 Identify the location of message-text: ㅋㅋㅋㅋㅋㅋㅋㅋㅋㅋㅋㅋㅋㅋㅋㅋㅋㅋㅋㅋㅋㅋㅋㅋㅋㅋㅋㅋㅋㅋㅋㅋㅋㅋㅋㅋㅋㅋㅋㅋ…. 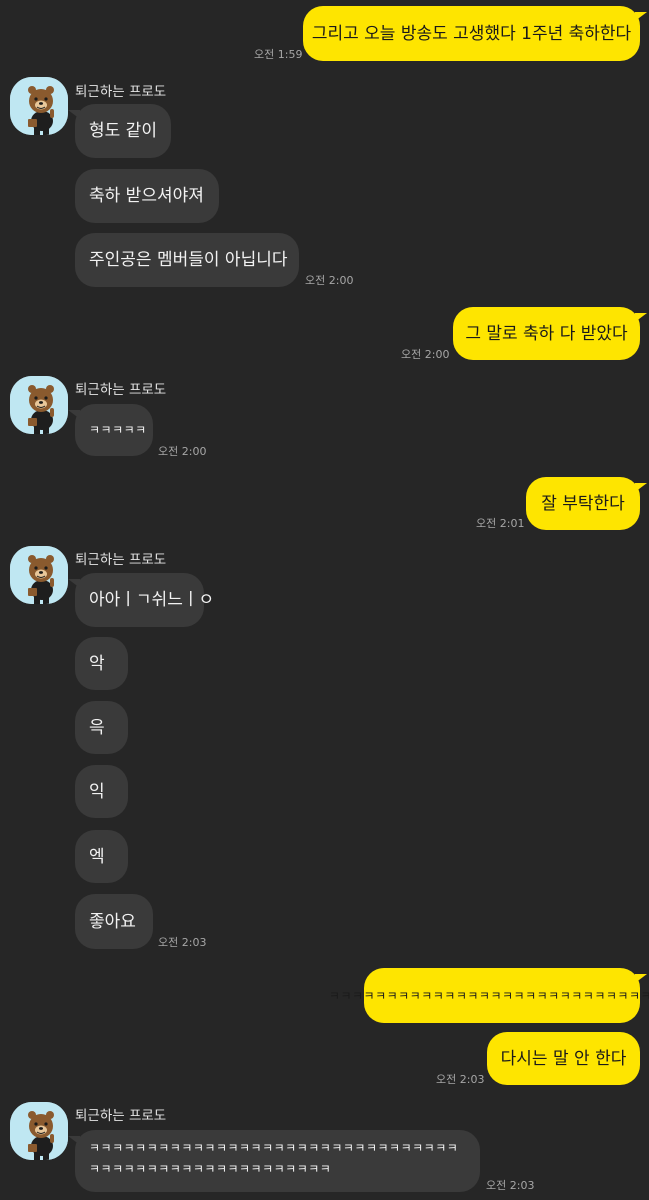
(274, 1158).